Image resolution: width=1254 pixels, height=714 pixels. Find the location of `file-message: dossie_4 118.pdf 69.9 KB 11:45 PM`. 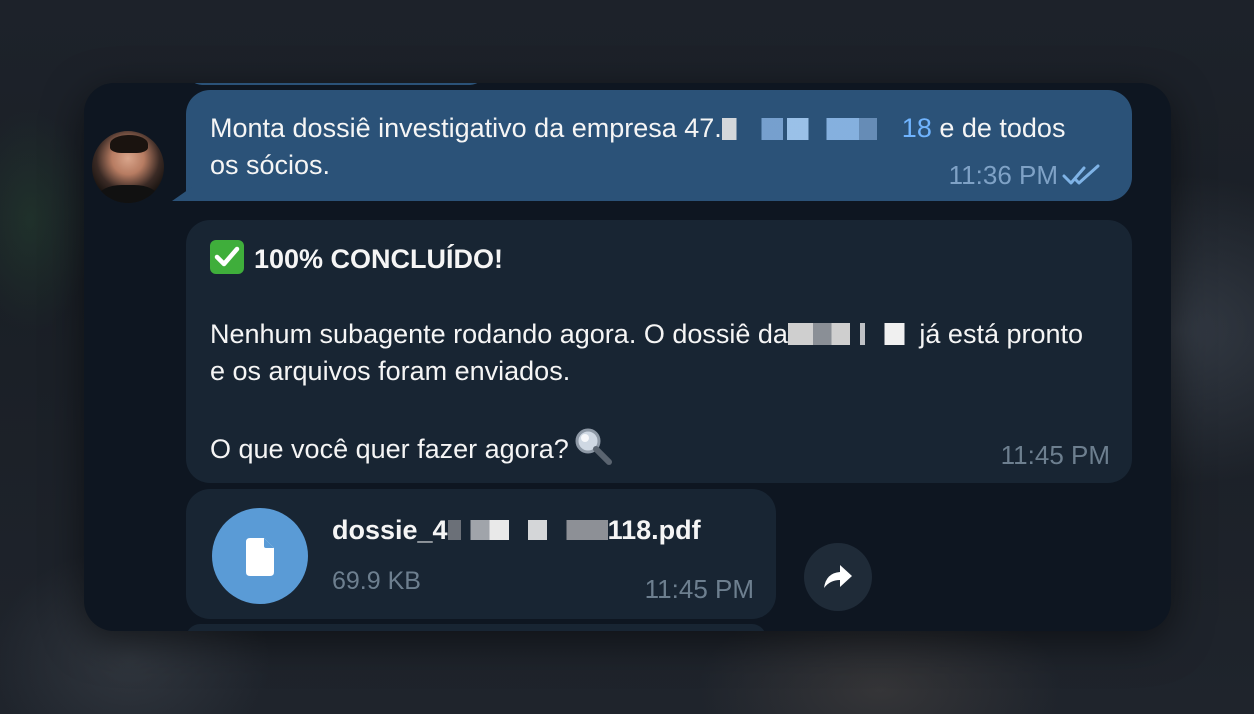

file-message: dossie_4 118.pdf 69.9 KB 11:45 PM is located at coordinates (481, 554).